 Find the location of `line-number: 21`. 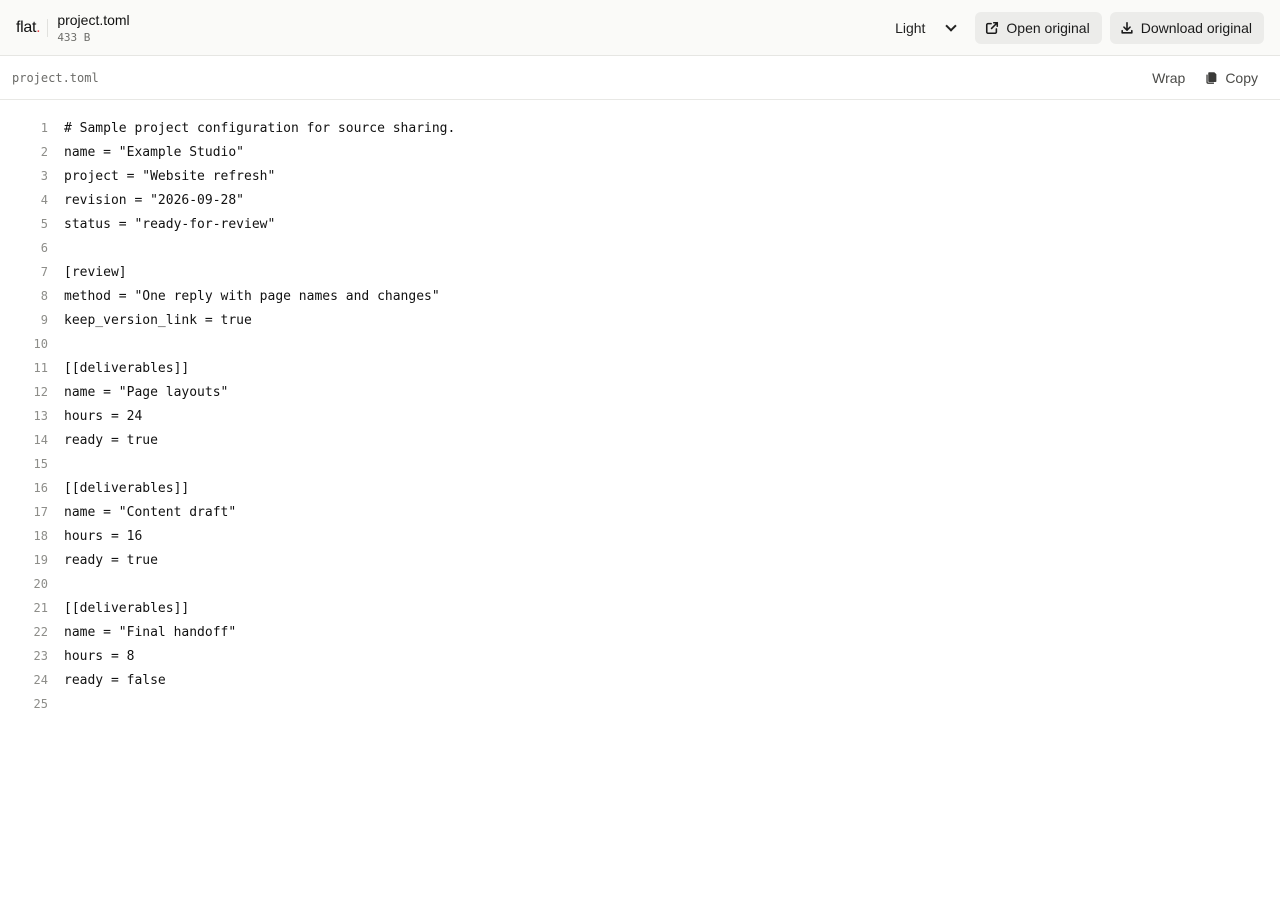

line-number: 21 is located at coordinates (40, 608).